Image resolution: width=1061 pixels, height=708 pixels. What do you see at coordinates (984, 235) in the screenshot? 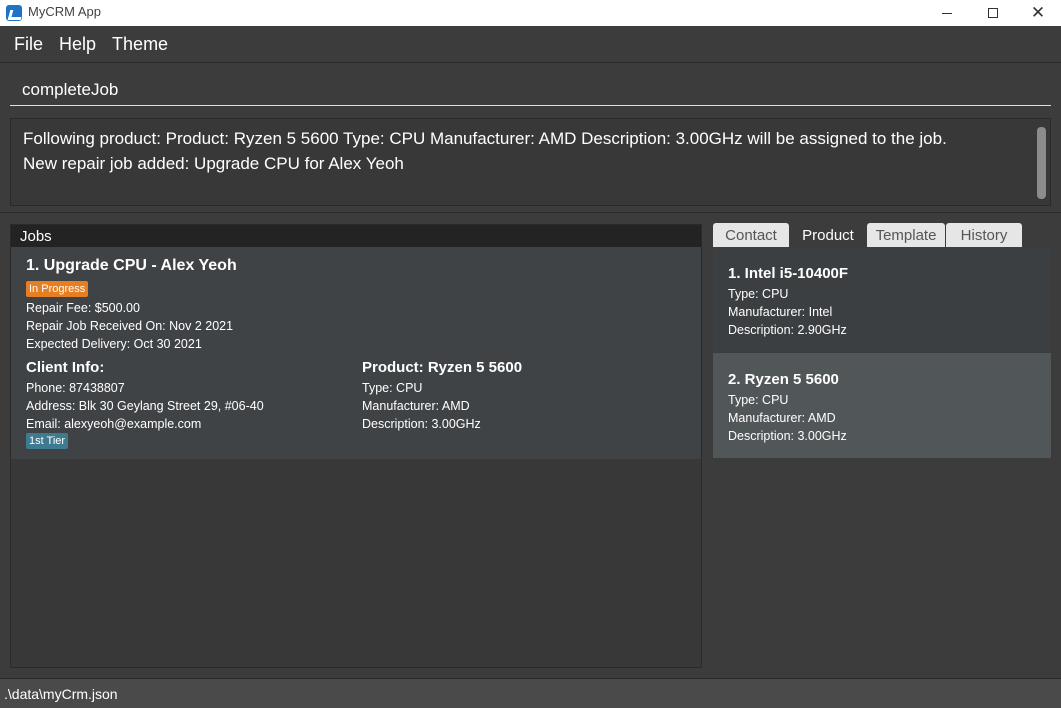
I see `tab-history: History` at bounding box center [984, 235].